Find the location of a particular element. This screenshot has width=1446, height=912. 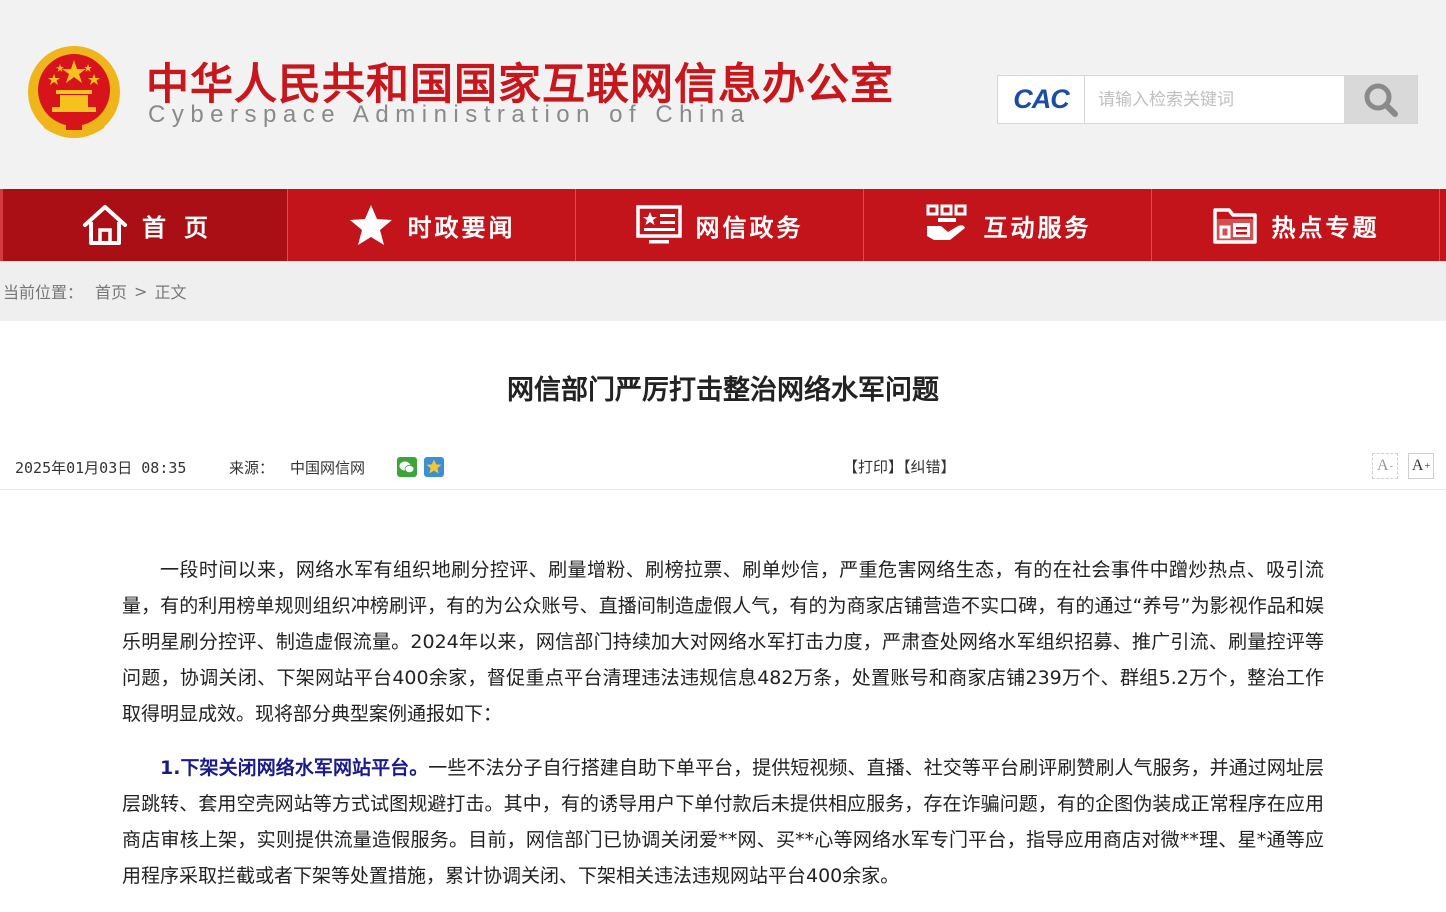

search-button is located at coordinates (1380, 99).